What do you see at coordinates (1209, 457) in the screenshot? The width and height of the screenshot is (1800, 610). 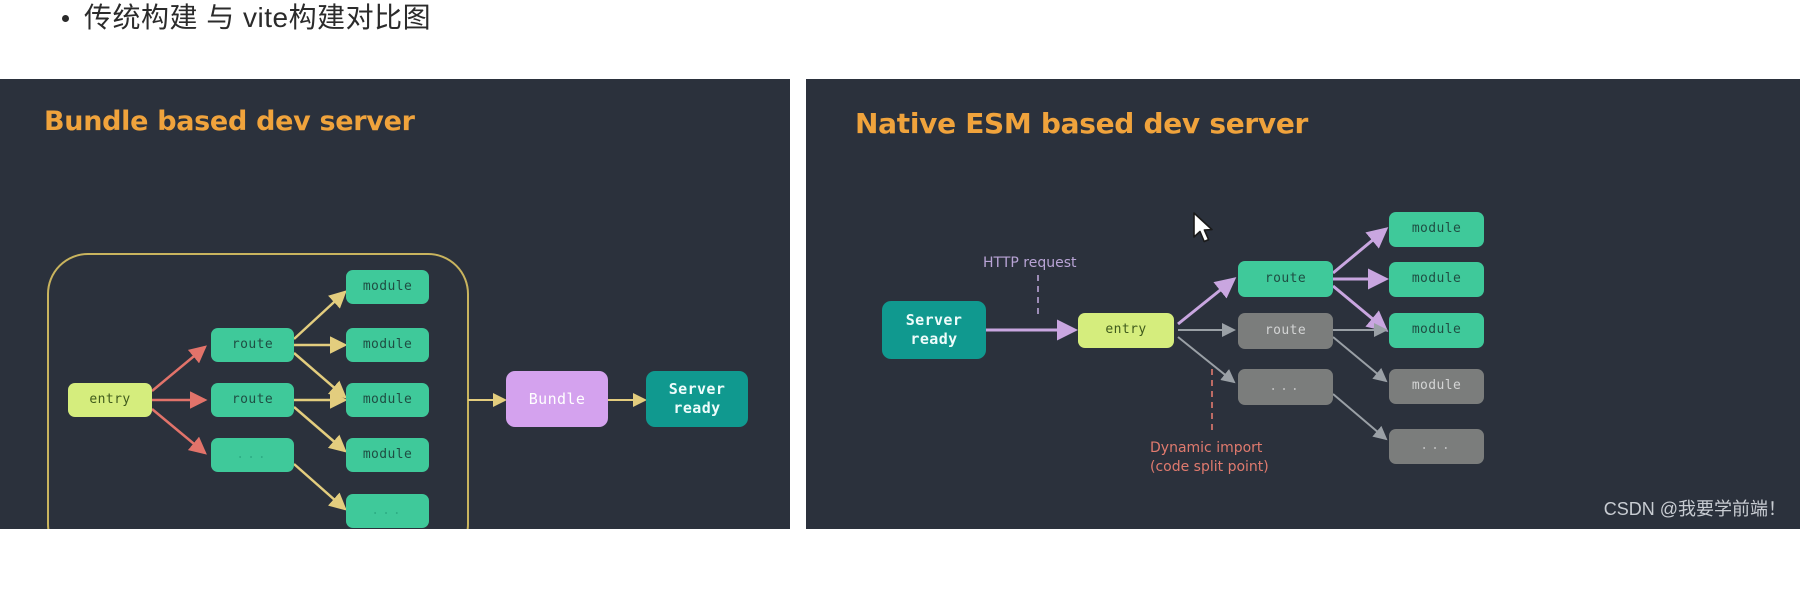 I see `dynamic-import-label: Dynamic import (code split point)` at bounding box center [1209, 457].